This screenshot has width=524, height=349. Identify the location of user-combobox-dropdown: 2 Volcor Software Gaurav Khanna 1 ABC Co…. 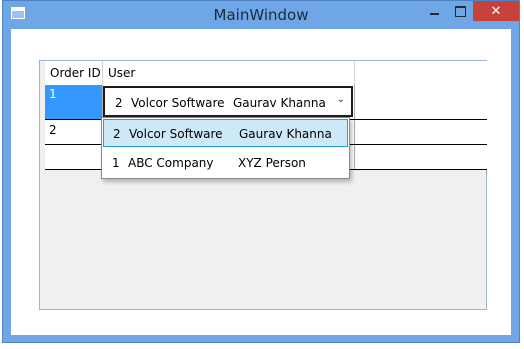
(225, 148).